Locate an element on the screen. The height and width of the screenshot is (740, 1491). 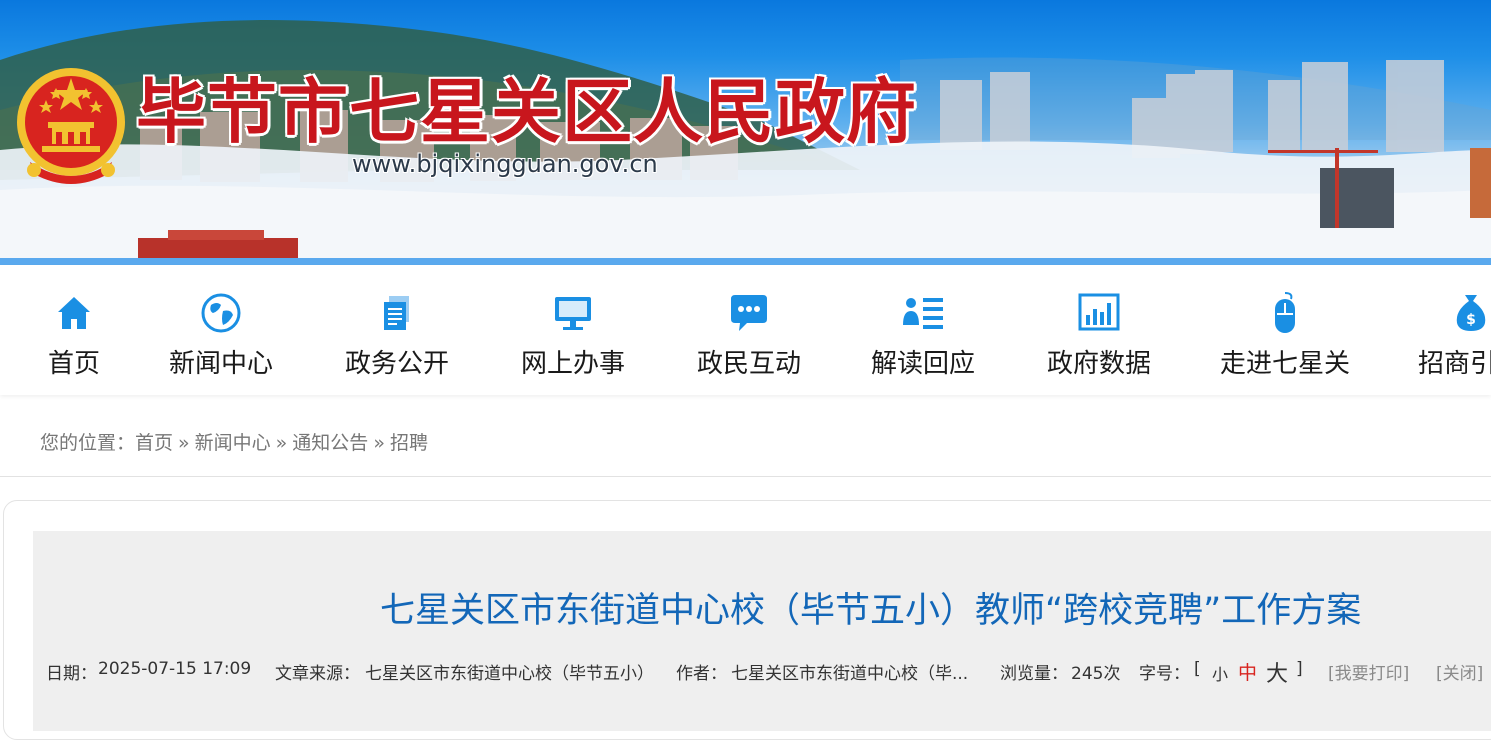
nav-item-news: 新闻中心 is located at coordinates (221, 330).